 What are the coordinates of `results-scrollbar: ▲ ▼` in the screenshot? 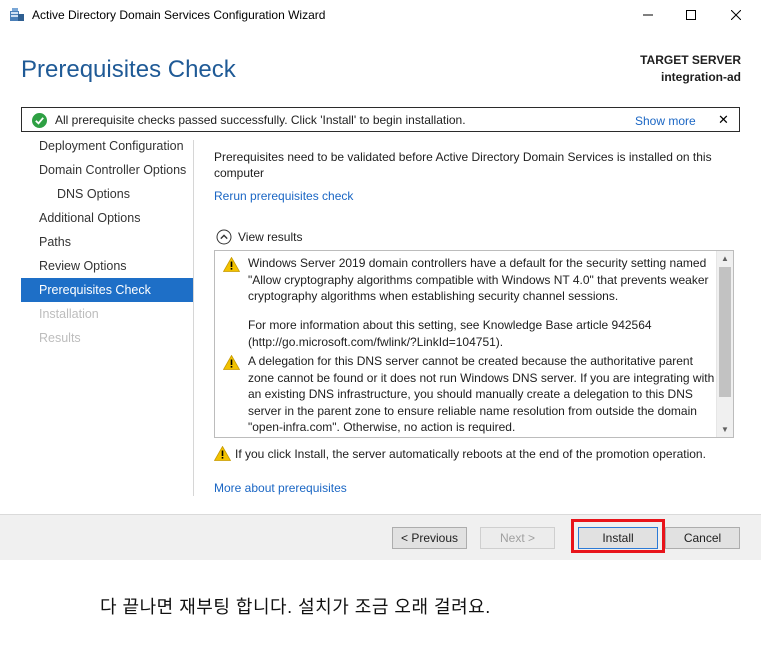 It's located at (724, 344).